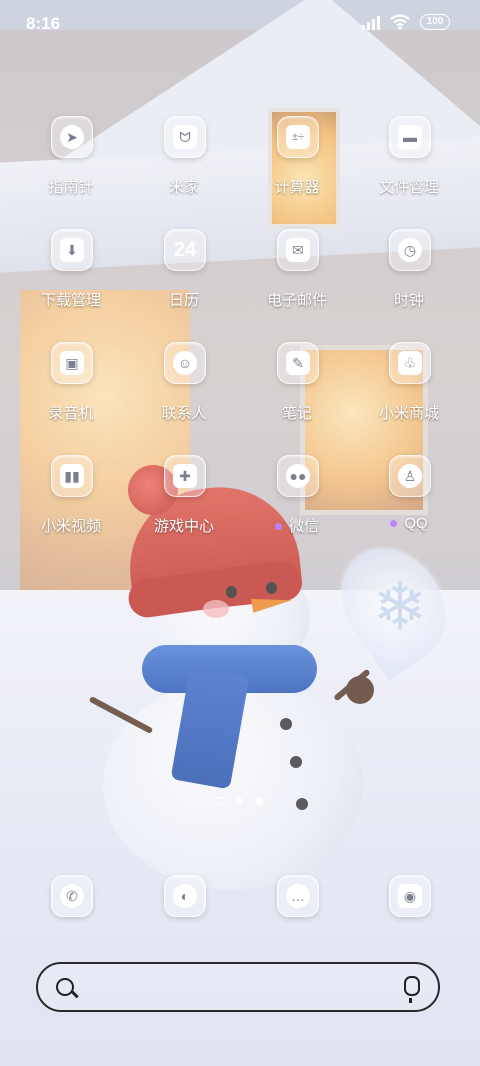  What do you see at coordinates (410, 250) in the screenshot?
I see `clock-icon: ◷` at bounding box center [410, 250].